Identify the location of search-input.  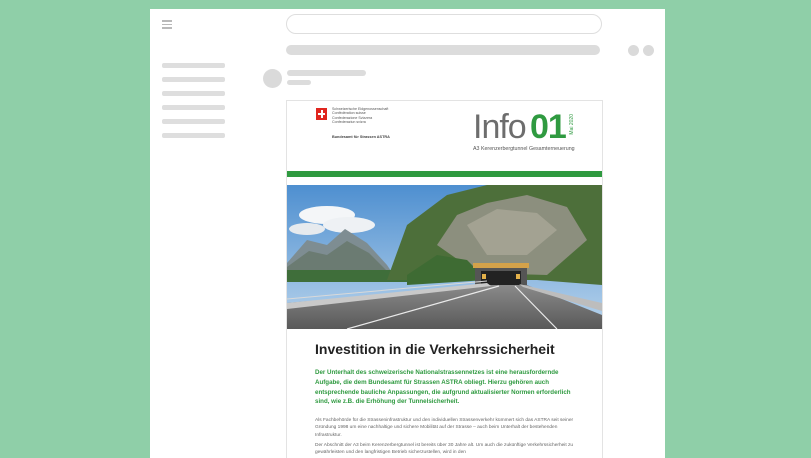
(444, 24).